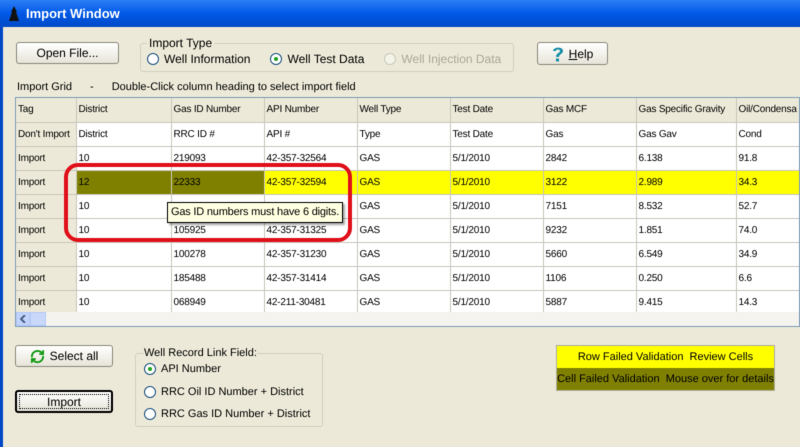  I want to click on help-button: Help, so click(572, 53).